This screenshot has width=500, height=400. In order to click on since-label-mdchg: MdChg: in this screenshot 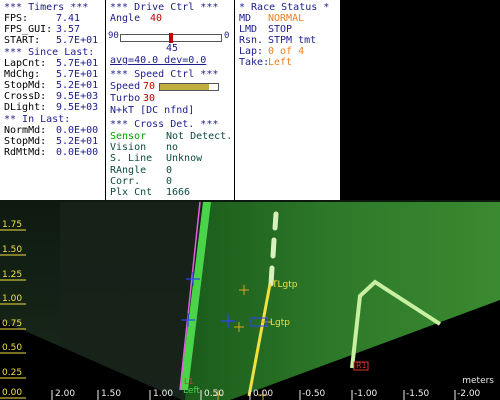, I will do `click(22, 74)`.